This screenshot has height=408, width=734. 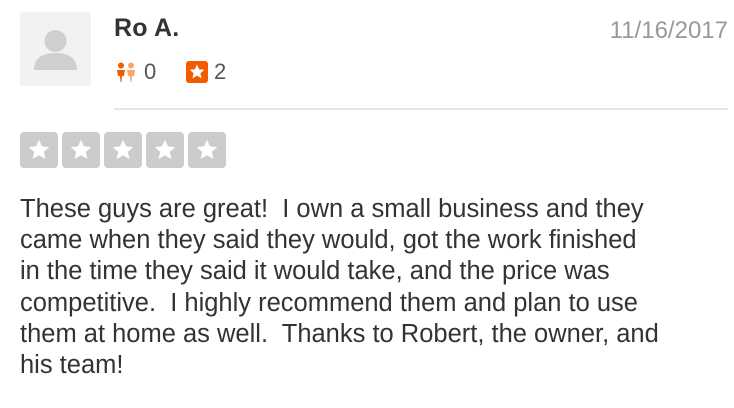 I want to click on user-name: Ro A., so click(x=146, y=28).